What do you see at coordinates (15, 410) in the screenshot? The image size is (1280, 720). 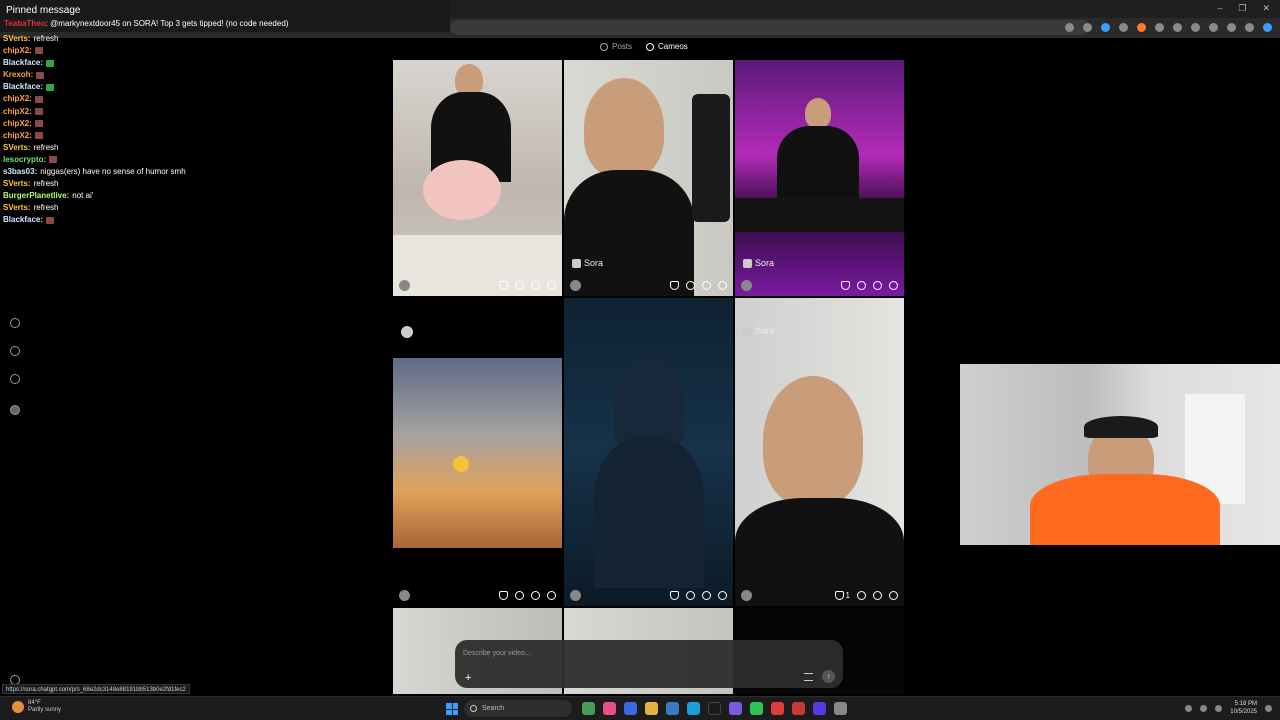 I see `profile-icon` at bounding box center [15, 410].